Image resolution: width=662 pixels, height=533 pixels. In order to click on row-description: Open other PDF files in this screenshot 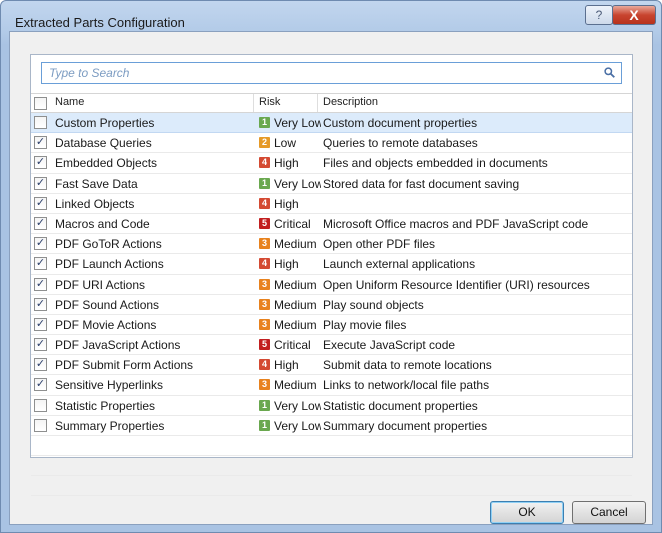, I will do `click(379, 244)`.